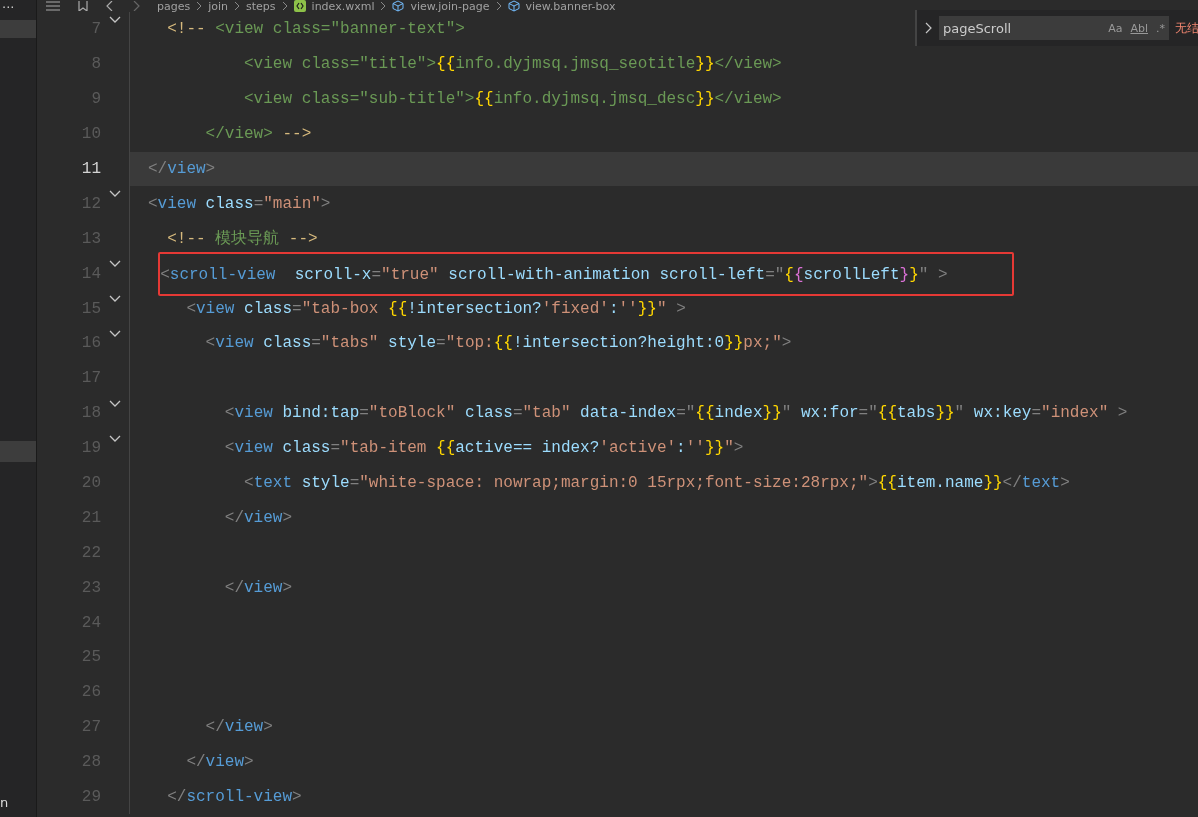 This screenshot has width=1198, height=817. Describe the element at coordinates (1160, 28) in the screenshot. I see `find-option-toggle: .*` at that location.